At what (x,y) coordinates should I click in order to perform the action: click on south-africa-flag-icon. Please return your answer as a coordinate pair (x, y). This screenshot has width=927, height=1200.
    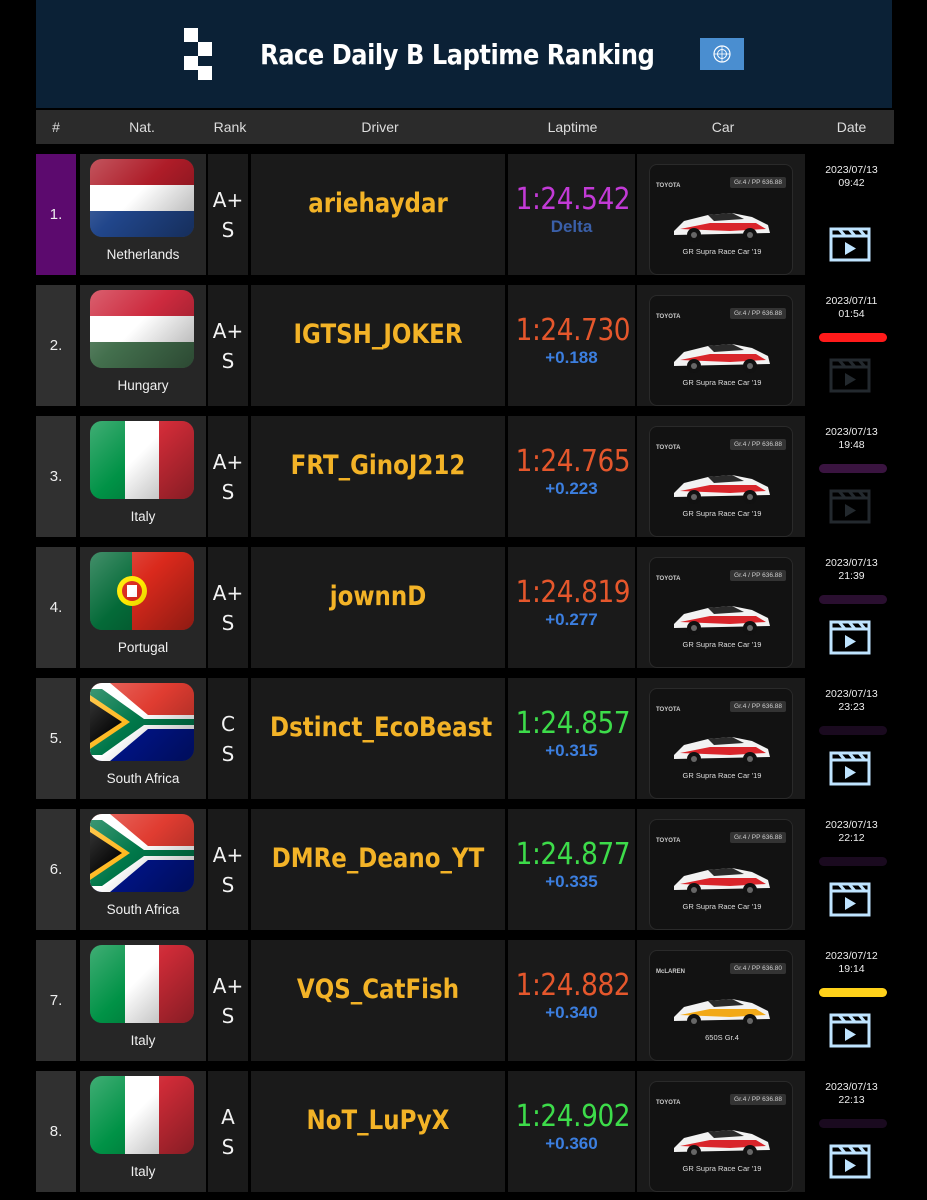
    Looking at the image, I should click on (142, 722).